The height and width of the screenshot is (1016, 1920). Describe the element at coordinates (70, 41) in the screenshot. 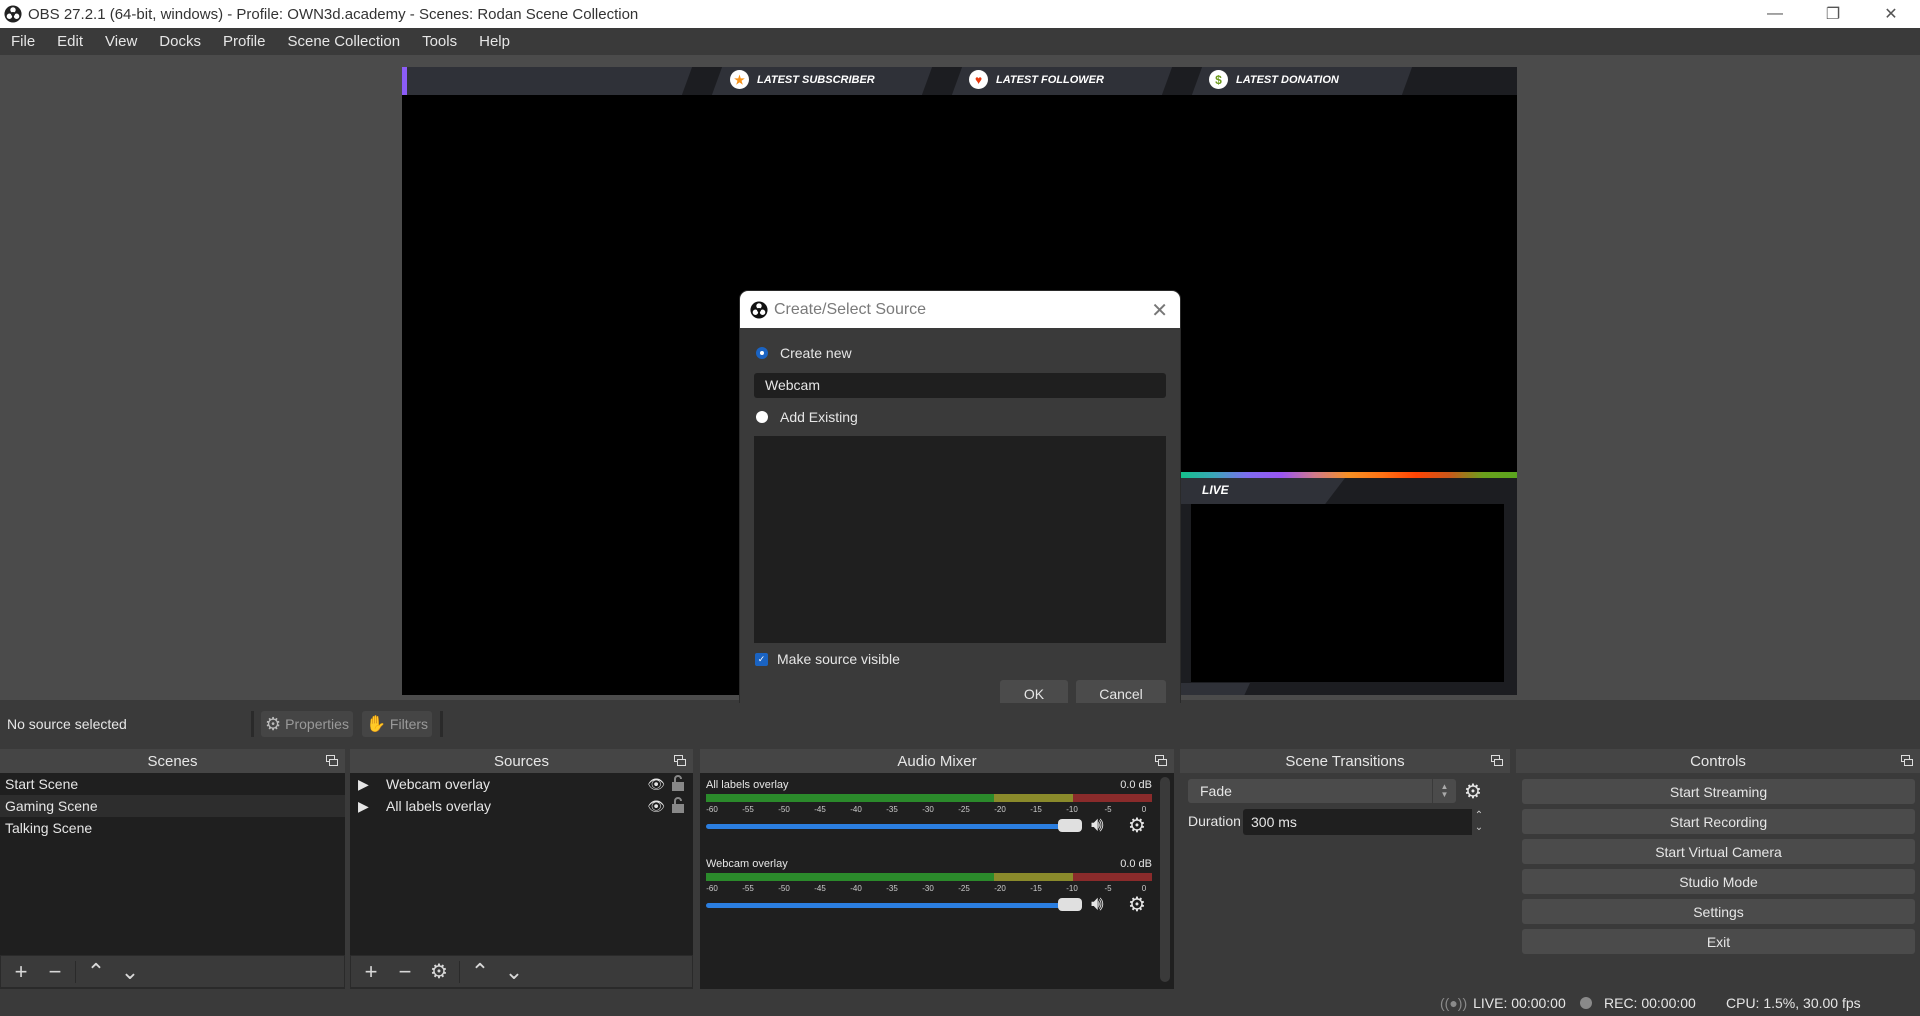

I see `menu-edit: Edit` at that location.